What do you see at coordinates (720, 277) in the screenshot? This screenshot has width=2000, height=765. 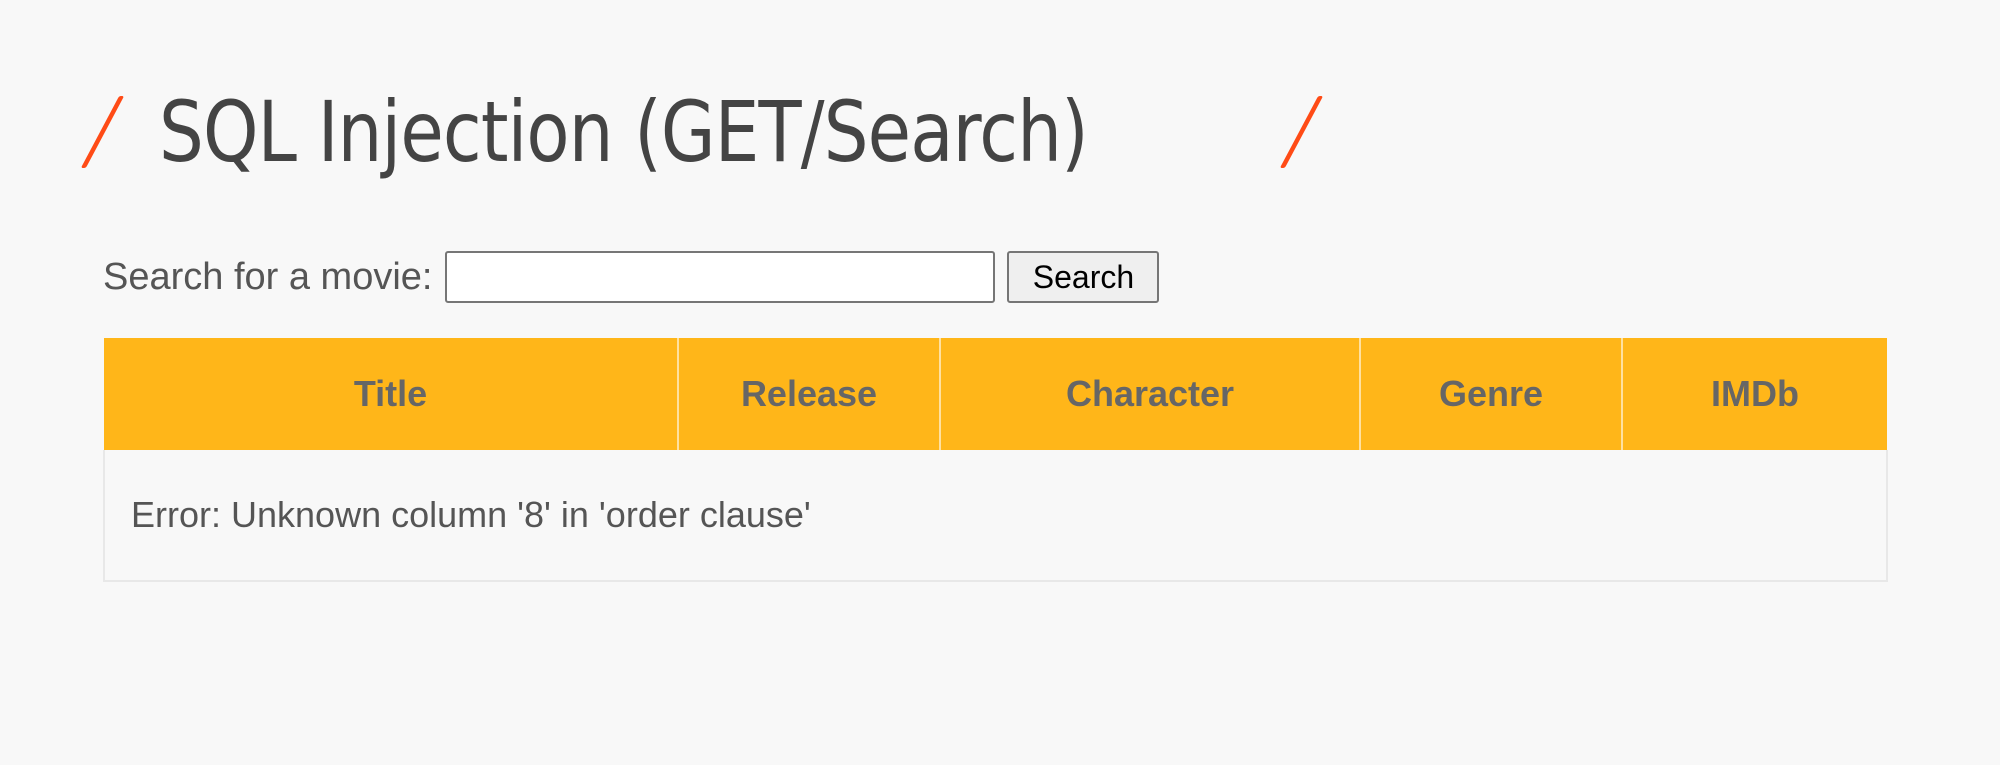 I see `search-input` at bounding box center [720, 277].